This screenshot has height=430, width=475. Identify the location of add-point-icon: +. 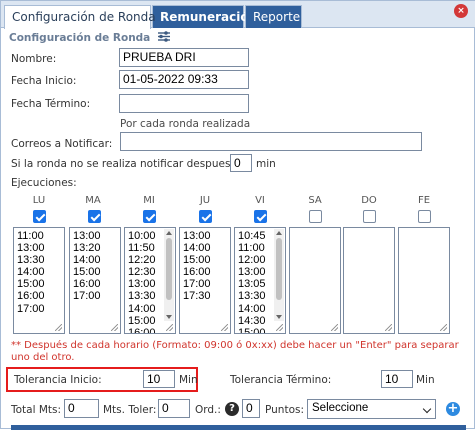
(453, 409).